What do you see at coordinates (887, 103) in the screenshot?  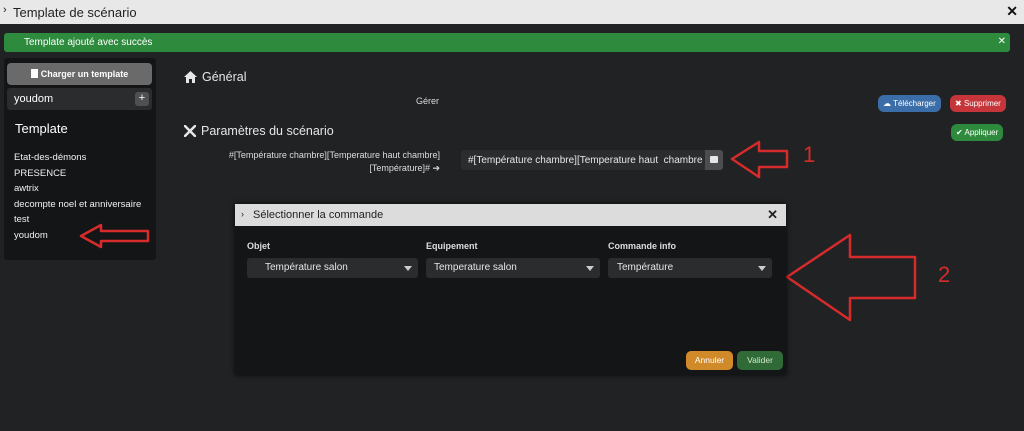 I see `cloud-download-icon: ☁` at bounding box center [887, 103].